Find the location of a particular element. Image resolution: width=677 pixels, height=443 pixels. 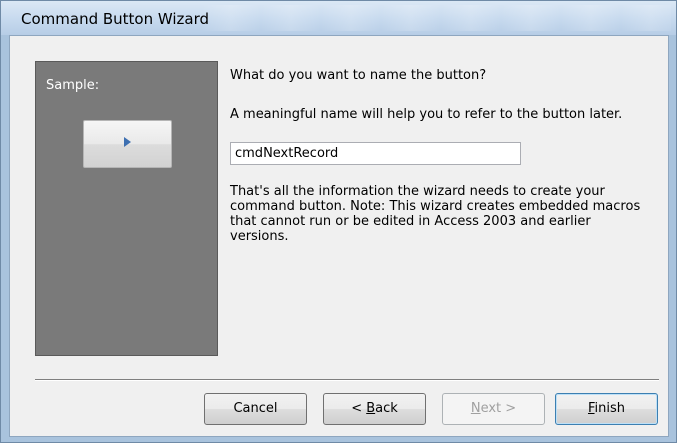

back-button-rest: ack is located at coordinates (386, 408).